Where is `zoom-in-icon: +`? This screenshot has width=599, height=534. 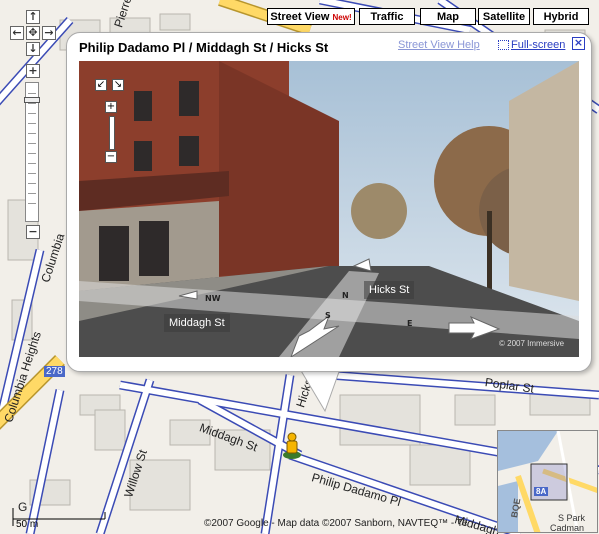
zoom-in-icon: + is located at coordinates (33, 71).